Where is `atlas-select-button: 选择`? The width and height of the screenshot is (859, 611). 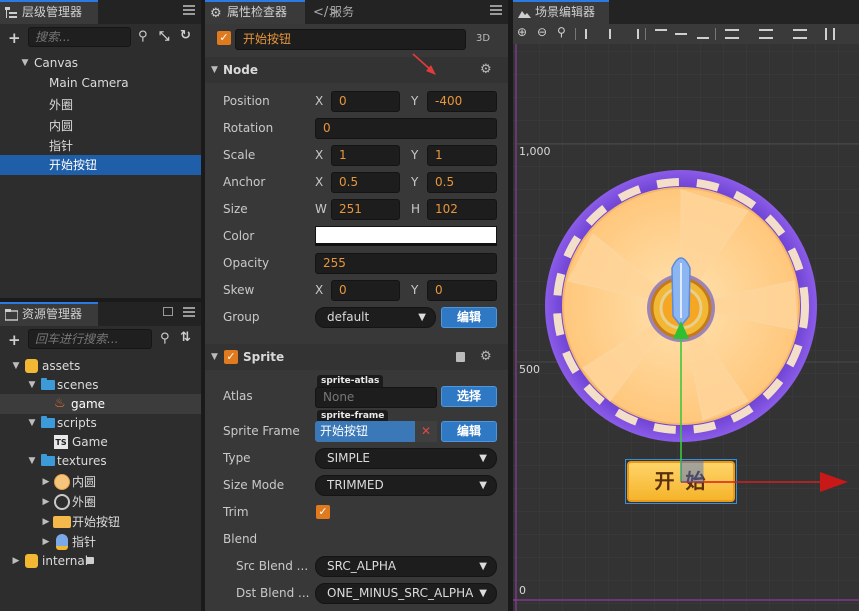 atlas-select-button: 选择 is located at coordinates (469, 396).